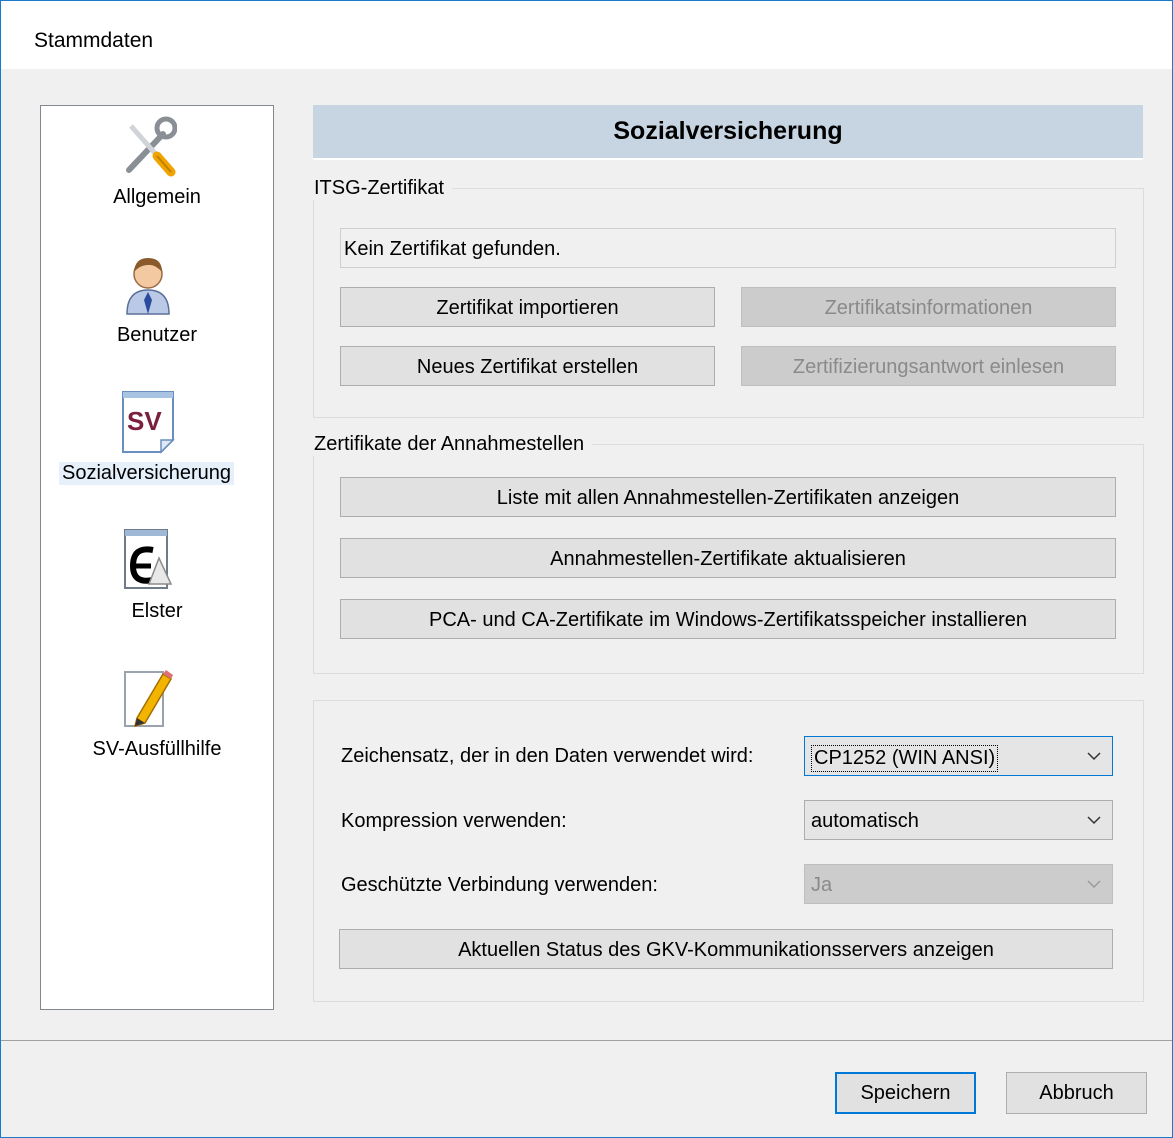 The image size is (1173, 1138). What do you see at coordinates (865, 821) in the screenshot?
I see `compression-value: automatisch` at bounding box center [865, 821].